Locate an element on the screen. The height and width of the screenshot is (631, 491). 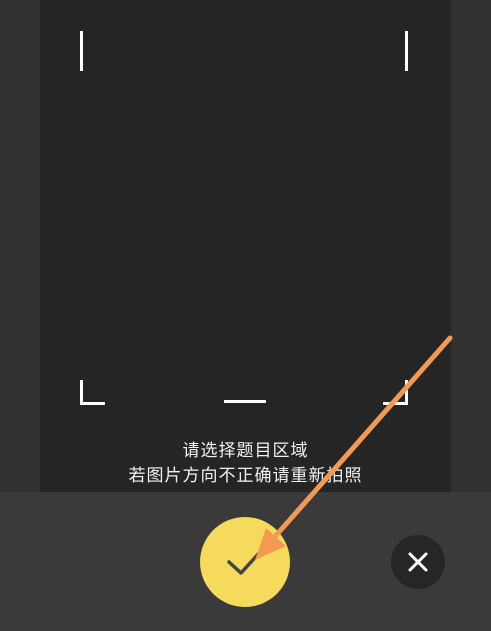
hint-retake-photo: 若图片方向不正确请重新拍照 is located at coordinates (245, 476).